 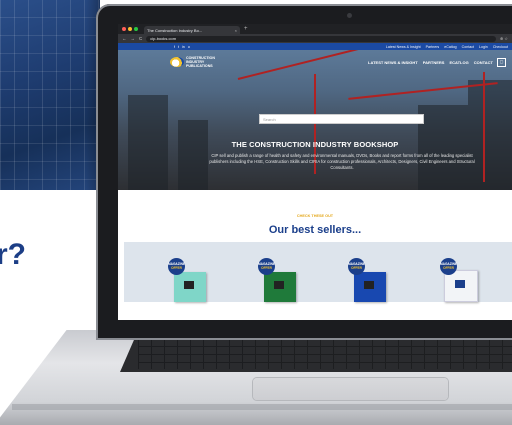 I want to click on bookmark-icon: ⊕ ☆, so click(x=504, y=38).